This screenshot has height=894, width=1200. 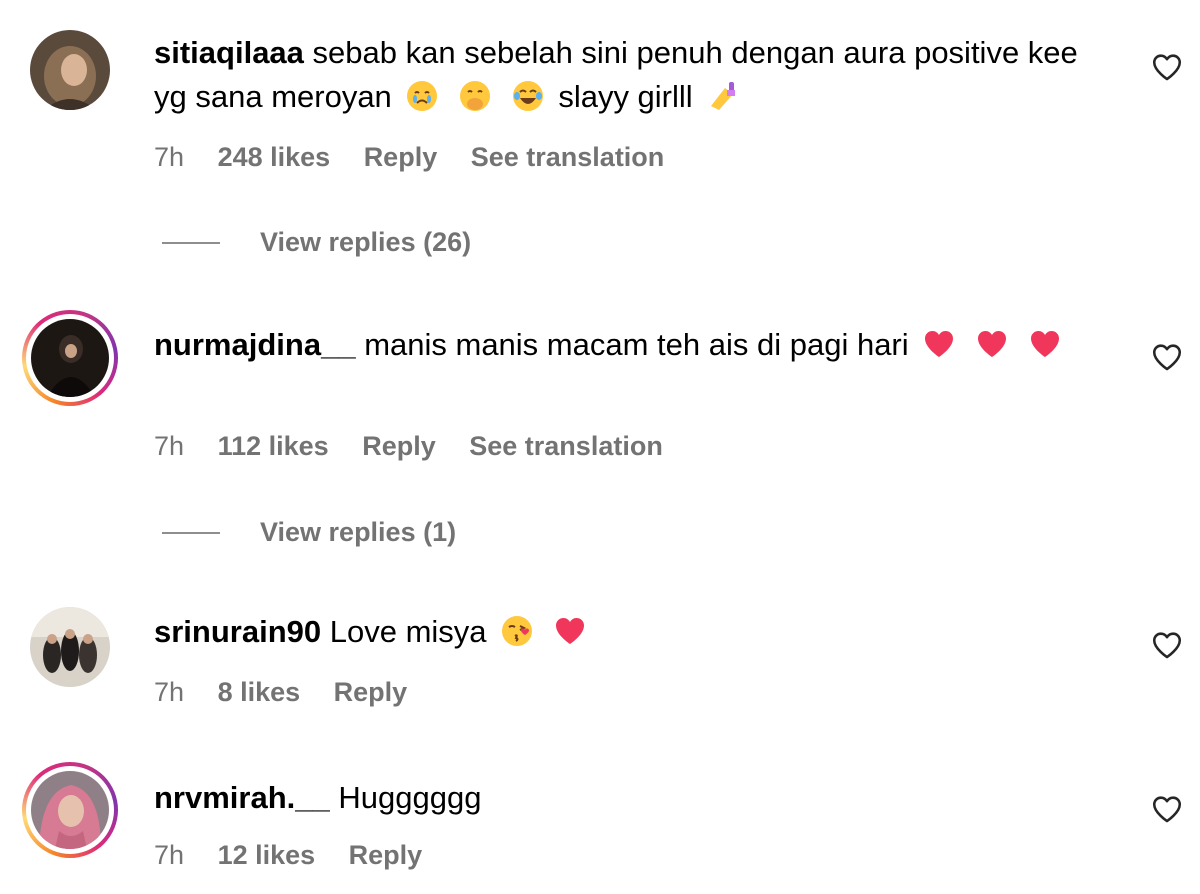 What do you see at coordinates (410, 797) in the screenshot?
I see `comment-body: Hugggggg` at bounding box center [410, 797].